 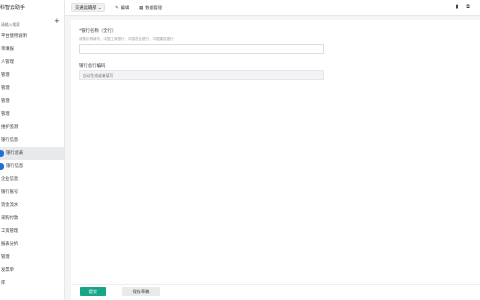 What do you see at coordinates (10, 179) in the screenshot?
I see `sidebar-item-label: 企业信息` at bounding box center [10, 179].